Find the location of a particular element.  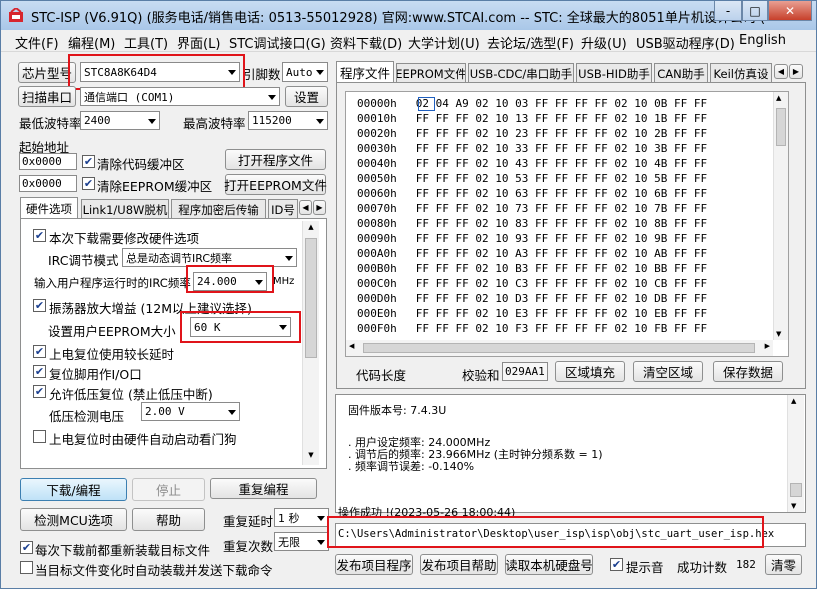

tab-program-file: 程序文件 is located at coordinates (365, 72).